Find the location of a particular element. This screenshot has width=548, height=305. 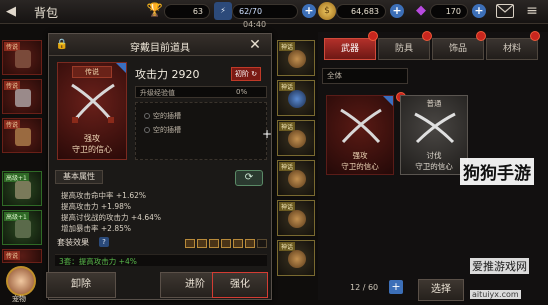

energy-display: 62/70 04:40 is located at coordinates (265, 16).